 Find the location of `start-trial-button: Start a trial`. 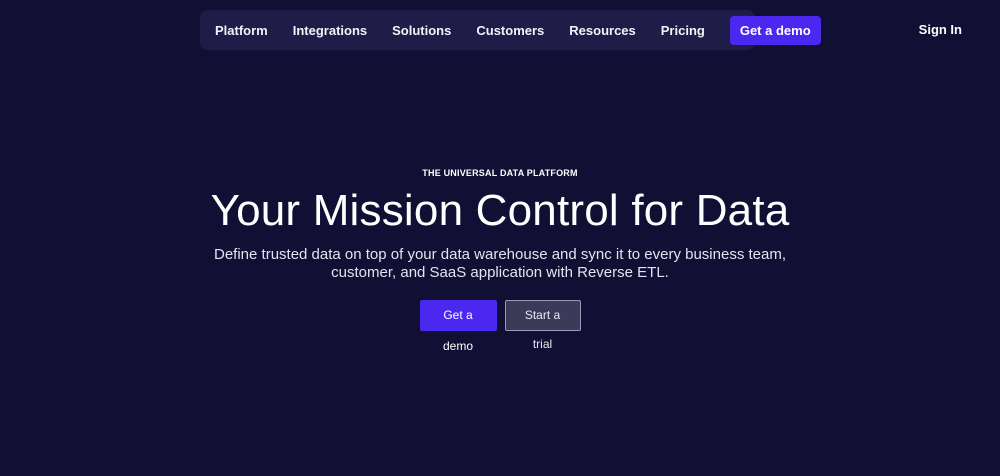

start-trial-button: Start a trial is located at coordinates (542, 325).